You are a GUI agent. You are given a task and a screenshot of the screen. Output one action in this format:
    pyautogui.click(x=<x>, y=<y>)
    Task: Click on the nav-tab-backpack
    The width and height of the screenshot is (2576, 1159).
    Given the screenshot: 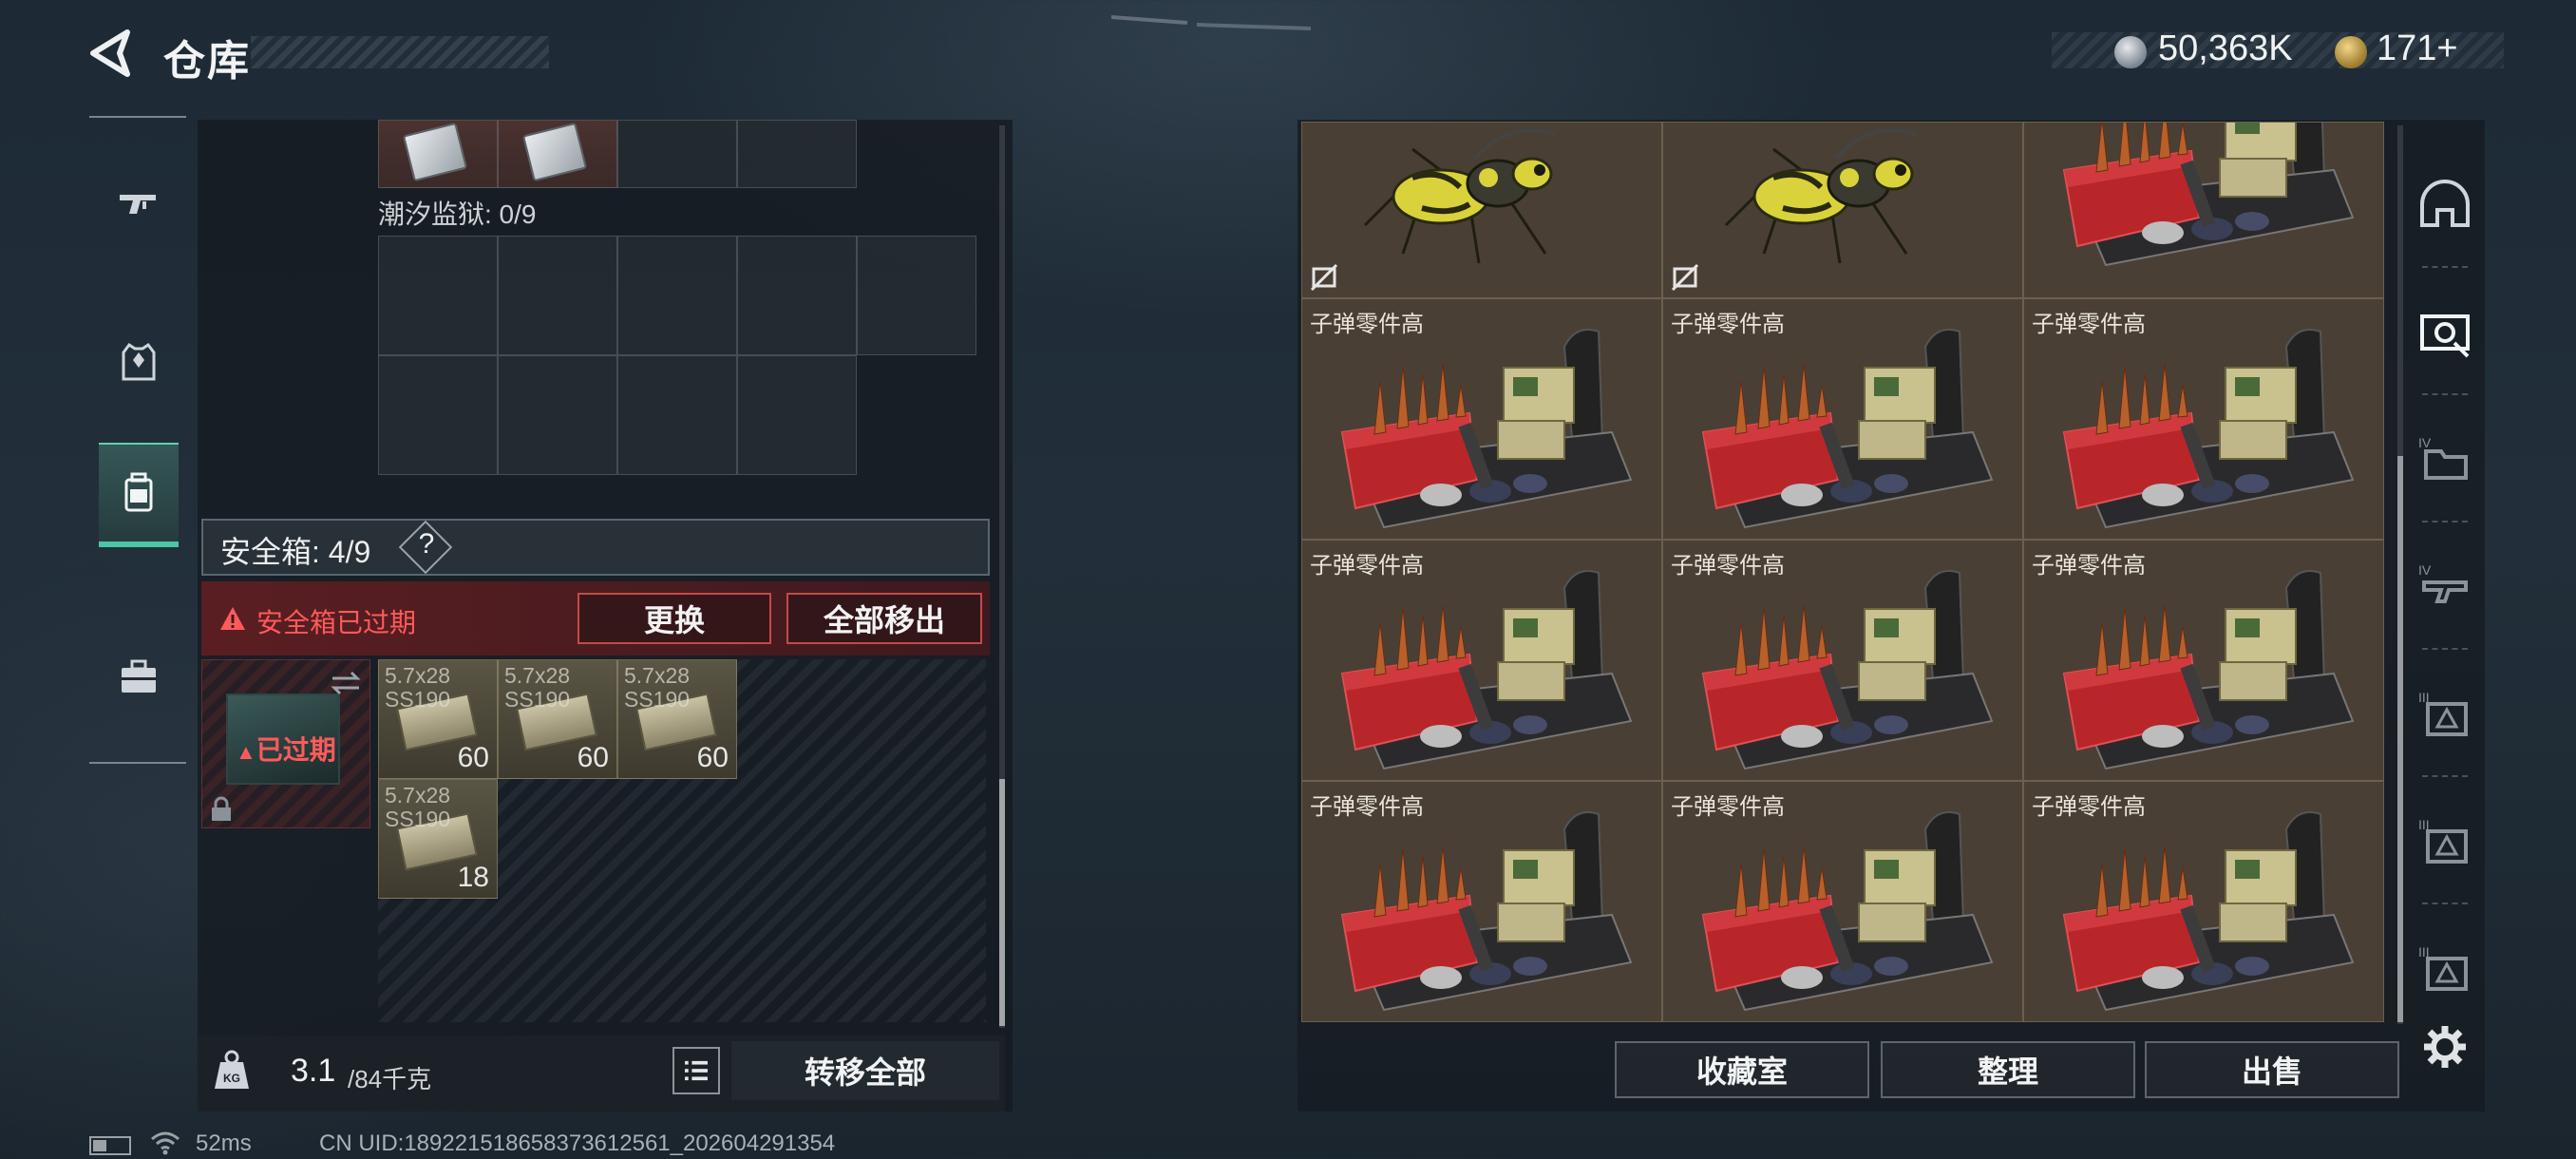 What is the action you would take?
    pyautogui.click(x=139, y=495)
    